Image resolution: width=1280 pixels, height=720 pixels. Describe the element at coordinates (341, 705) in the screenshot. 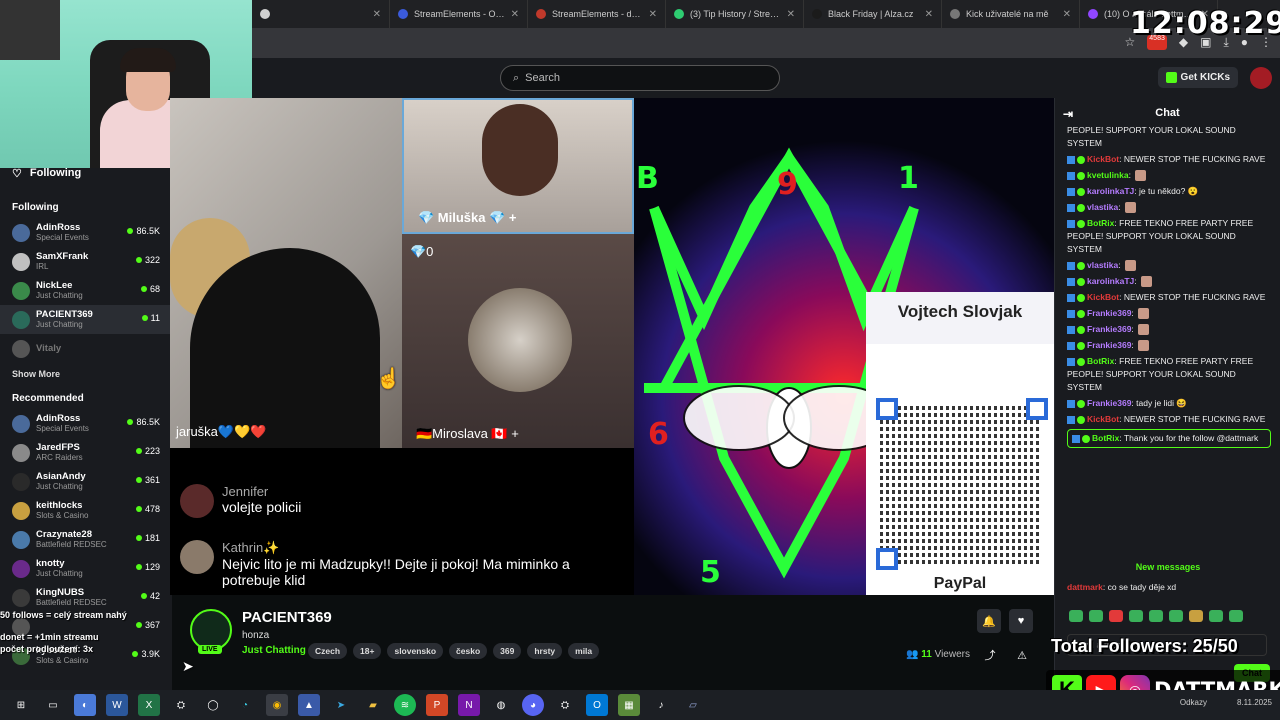

I see `telegram-icon: ➤` at that location.